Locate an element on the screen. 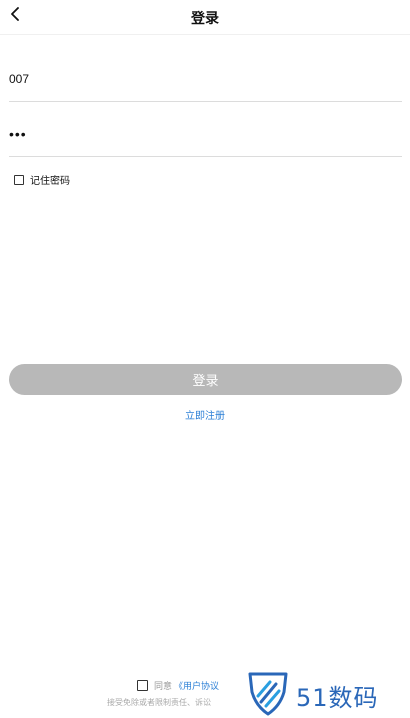 The width and height of the screenshot is (410, 718). login-button: 登录 is located at coordinates (205, 379).